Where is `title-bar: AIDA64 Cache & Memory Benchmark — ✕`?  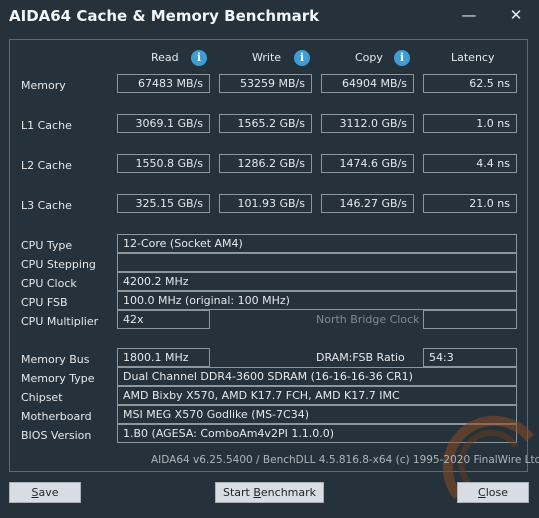 title-bar: AIDA64 Cache & Memory Benchmark — ✕ is located at coordinates (269, 17).